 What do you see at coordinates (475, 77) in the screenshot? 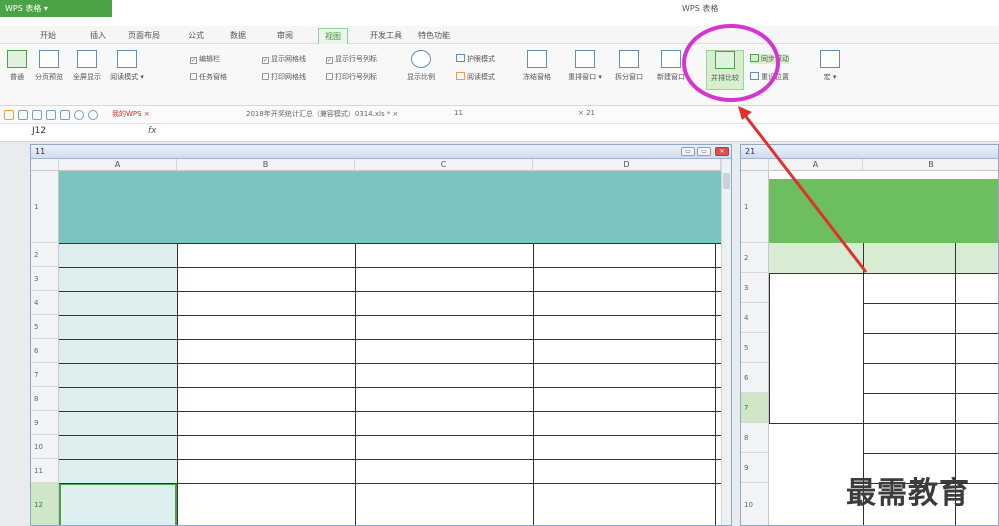
I see `reading-mode-small-button: 阅读模式` at bounding box center [475, 77].